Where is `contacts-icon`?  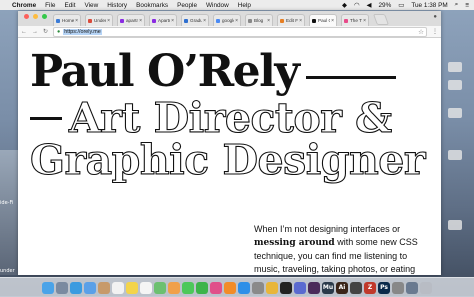
contacts-icon is located at coordinates (104, 287).